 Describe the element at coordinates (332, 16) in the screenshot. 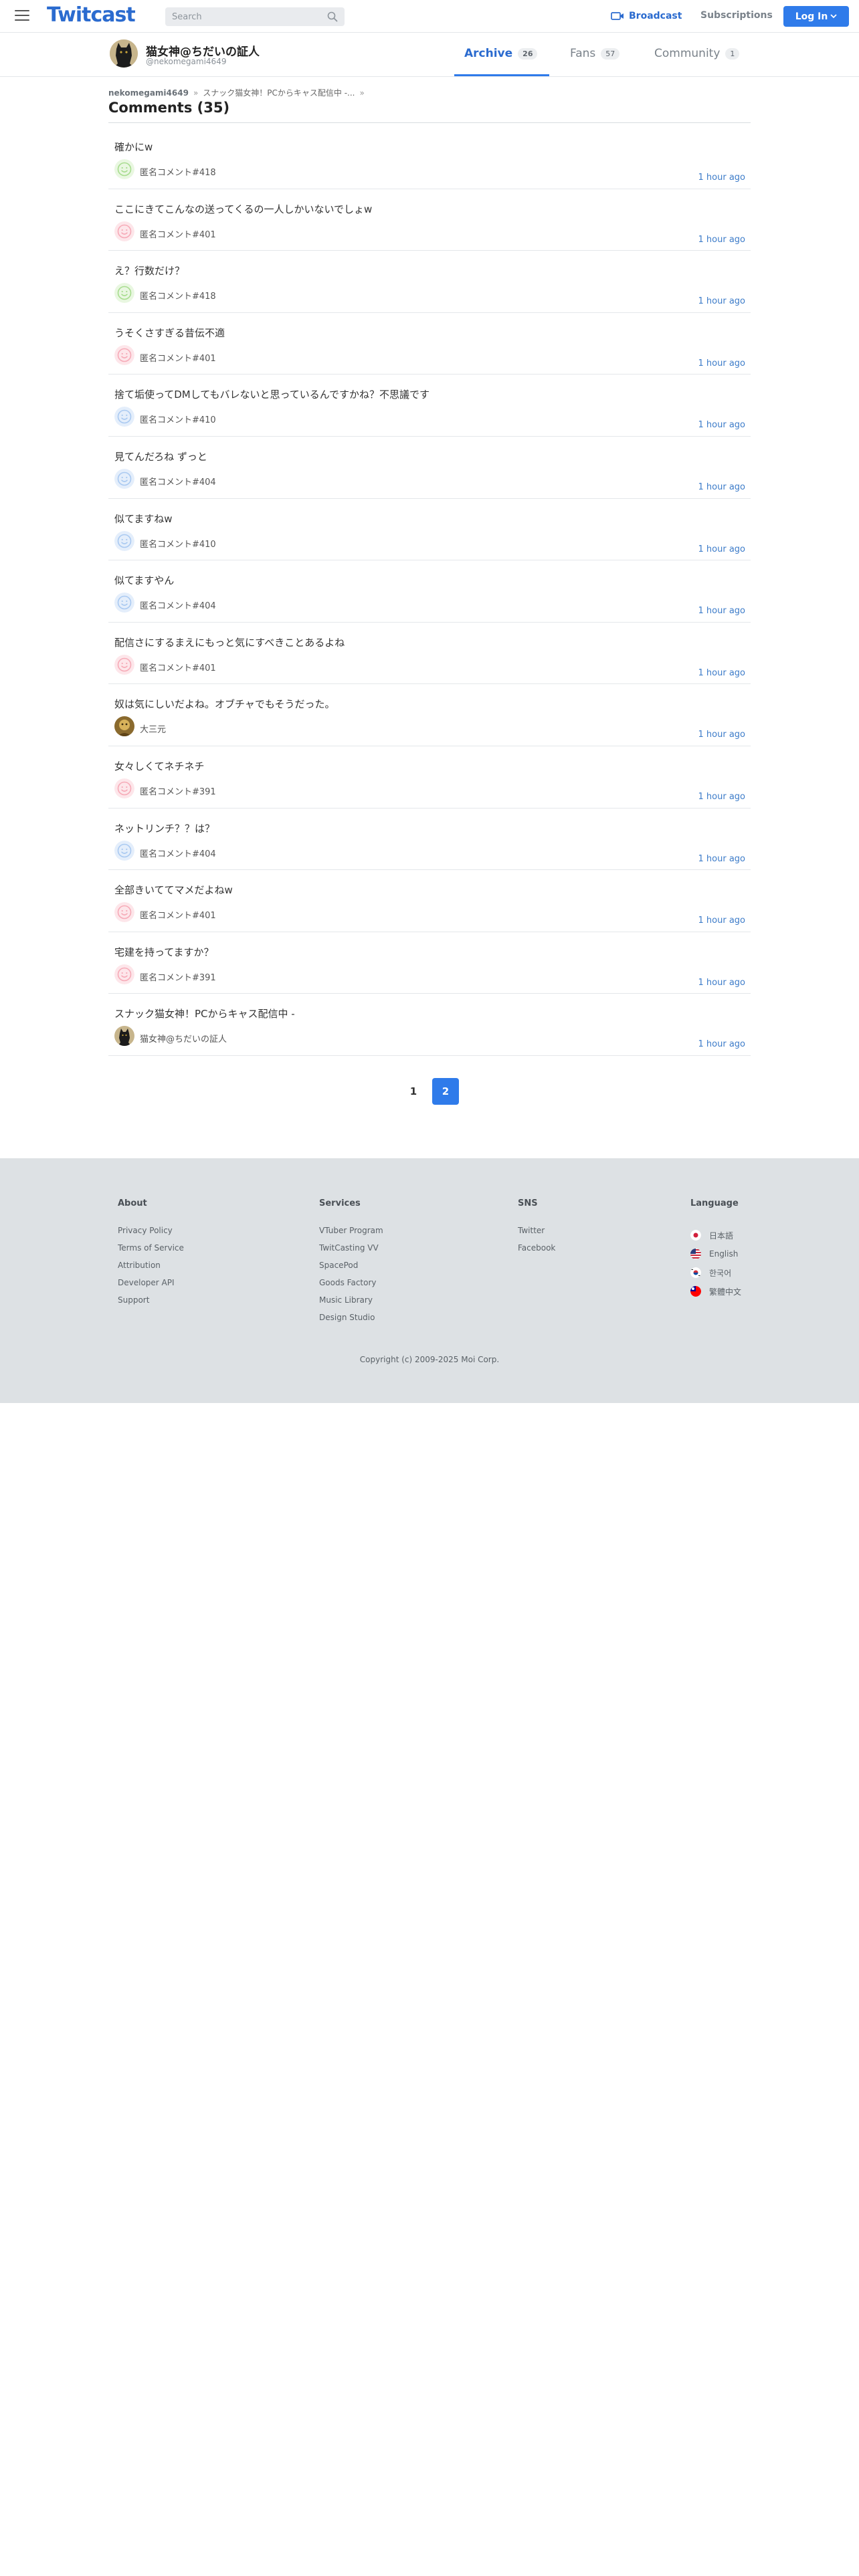

I see `search-icon` at that location.